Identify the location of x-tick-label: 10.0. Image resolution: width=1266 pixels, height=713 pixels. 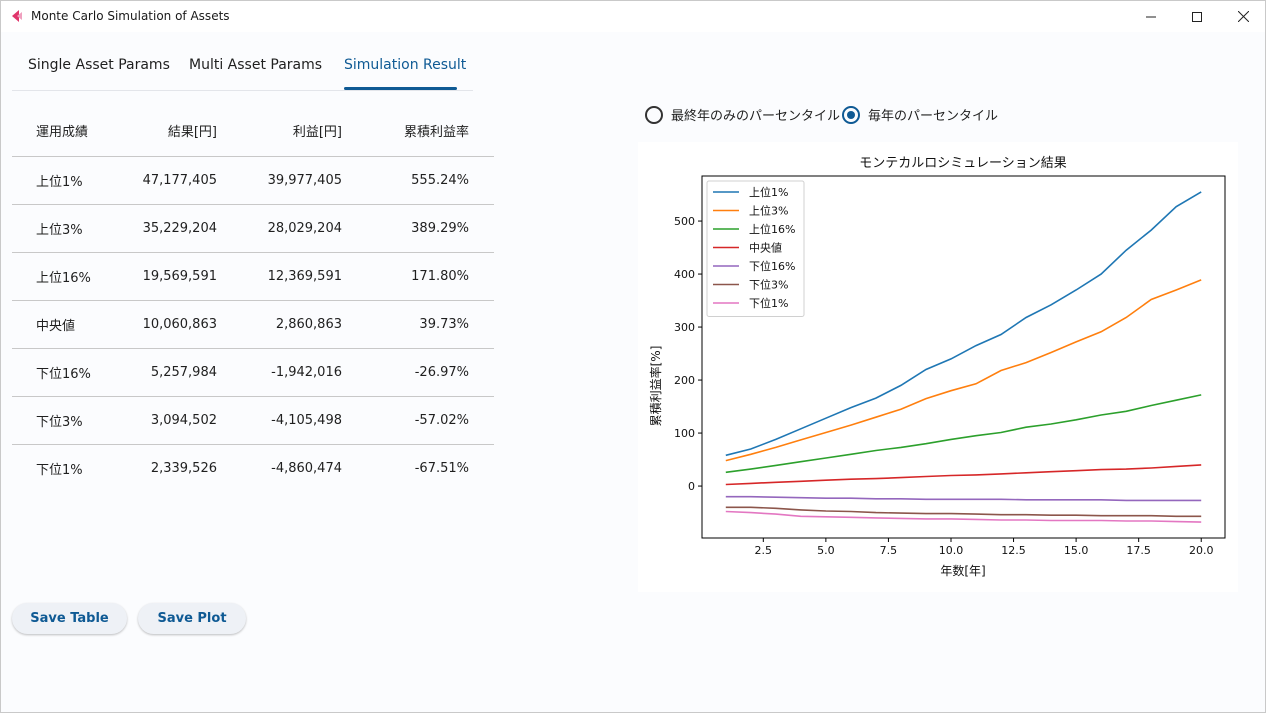
(951, 550).